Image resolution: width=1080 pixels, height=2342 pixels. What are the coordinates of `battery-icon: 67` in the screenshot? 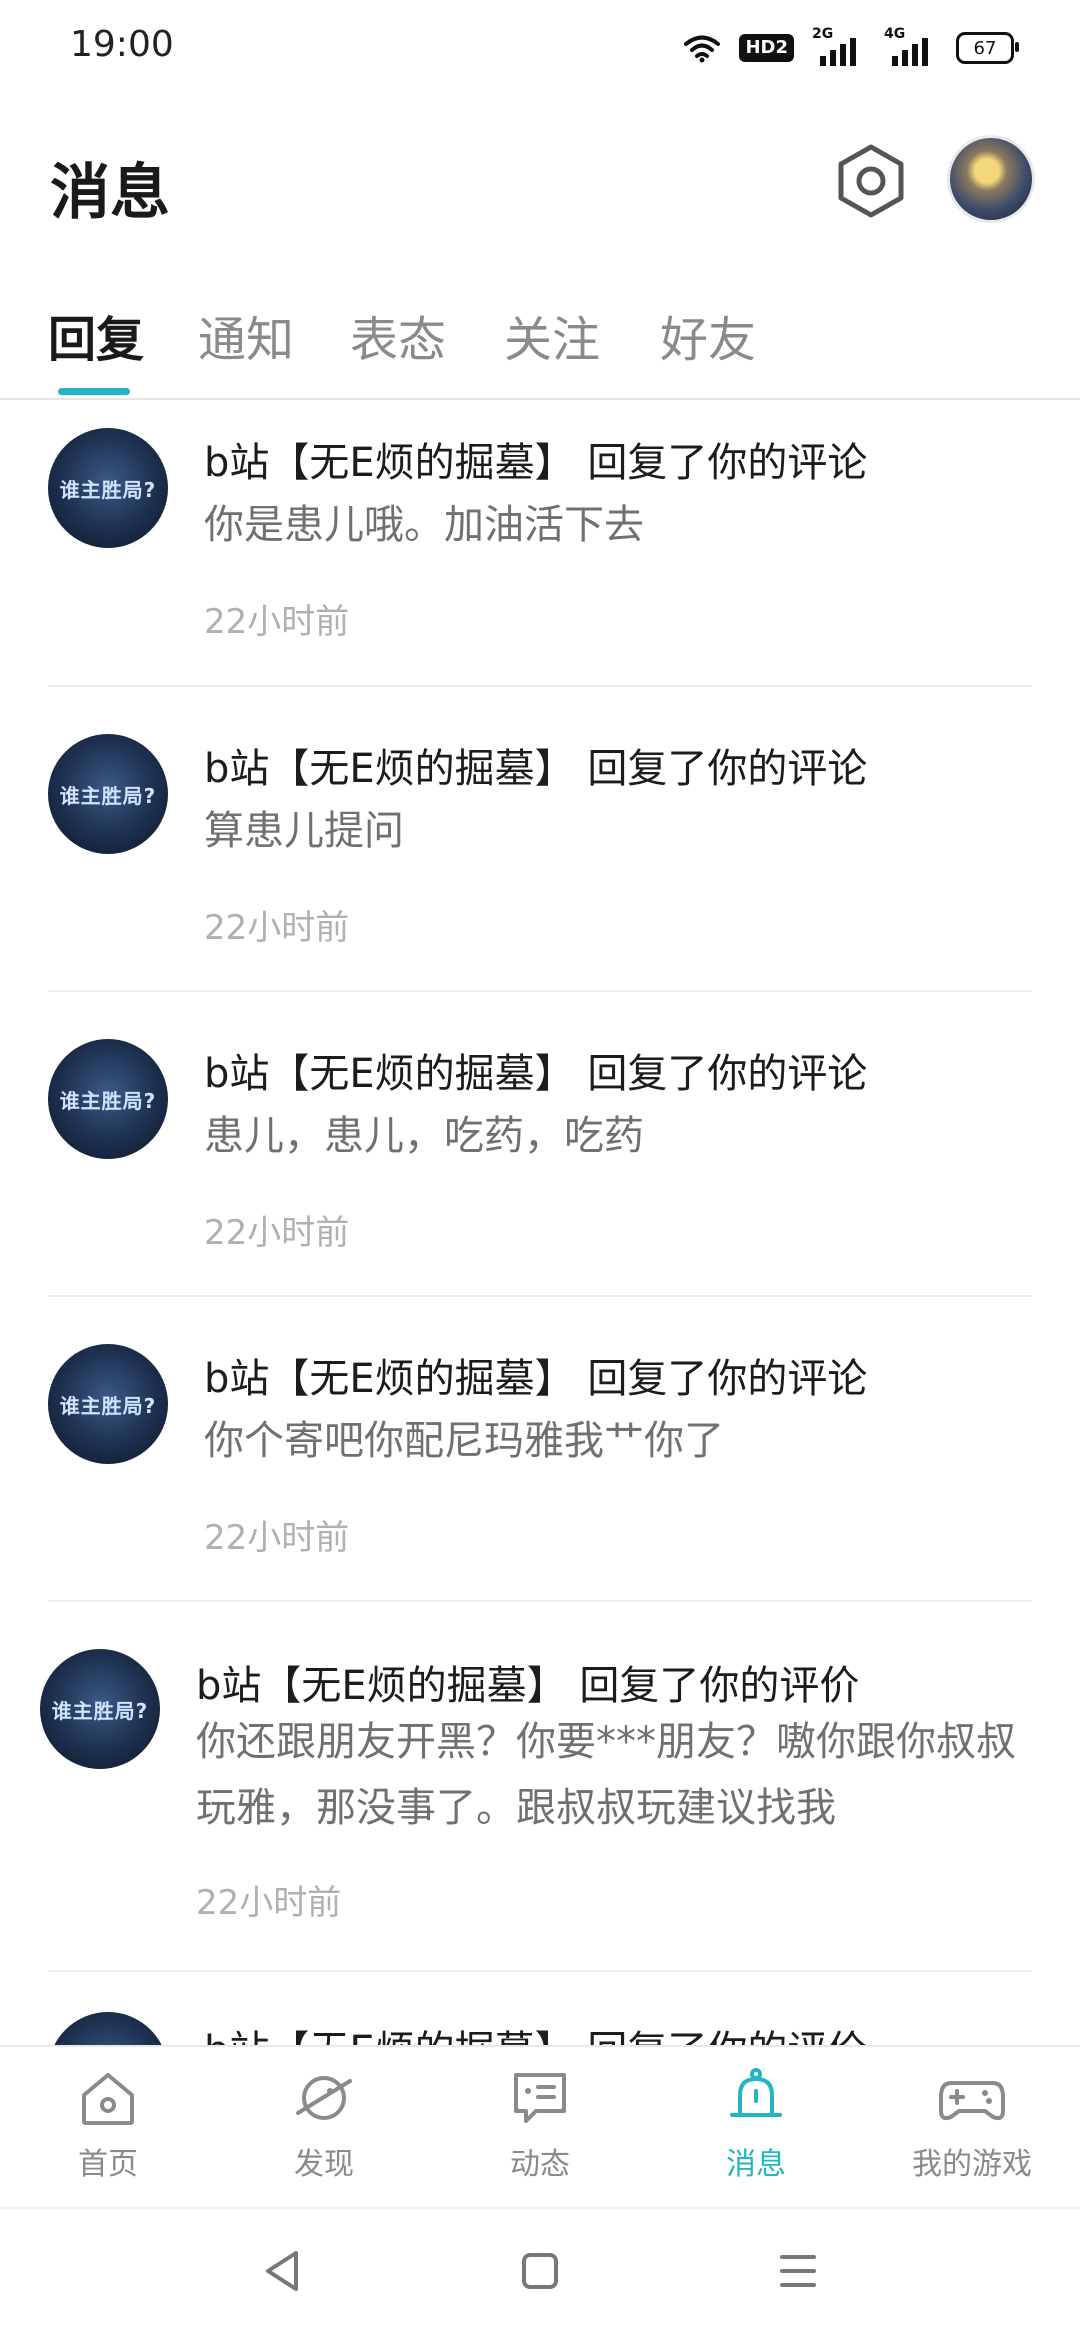 It's located at (987, 48).